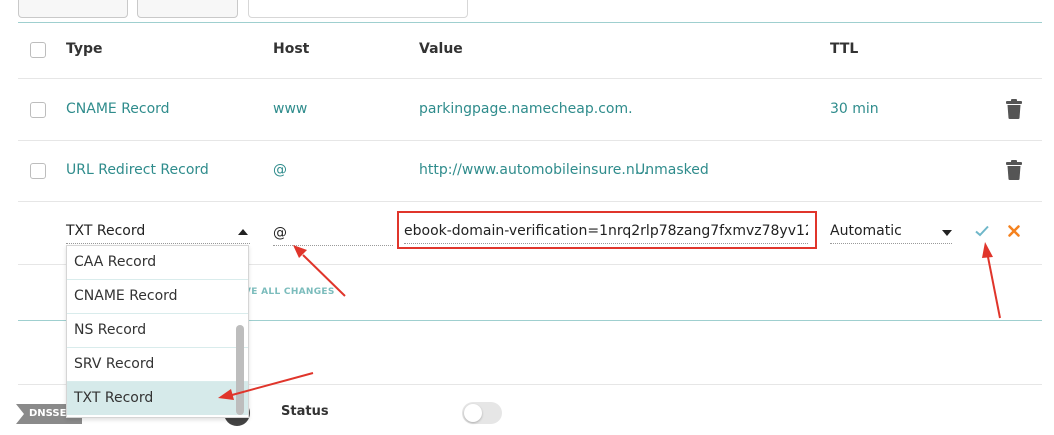 This screenshot has height=435, width=1054. What do you see at coordinates (272, 384) in the screenshot?
I see `arrow-to-txt-option-icon` at bounding box center [272, 384].